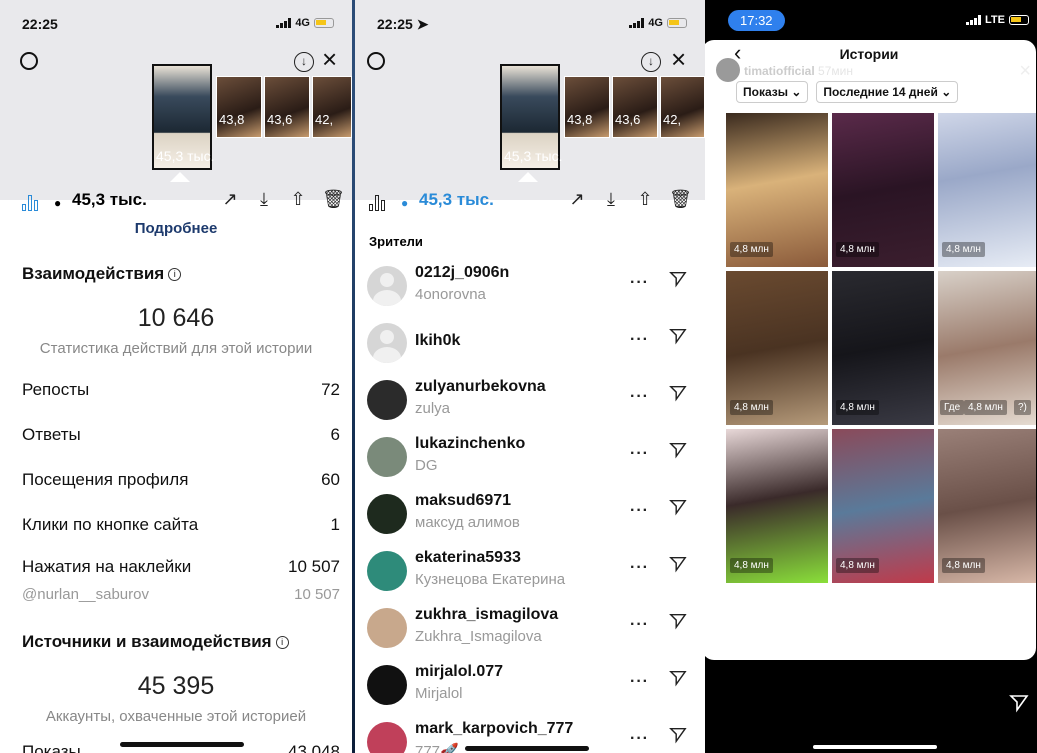  I want to click on signal-bars-icon, so click(284, 23).